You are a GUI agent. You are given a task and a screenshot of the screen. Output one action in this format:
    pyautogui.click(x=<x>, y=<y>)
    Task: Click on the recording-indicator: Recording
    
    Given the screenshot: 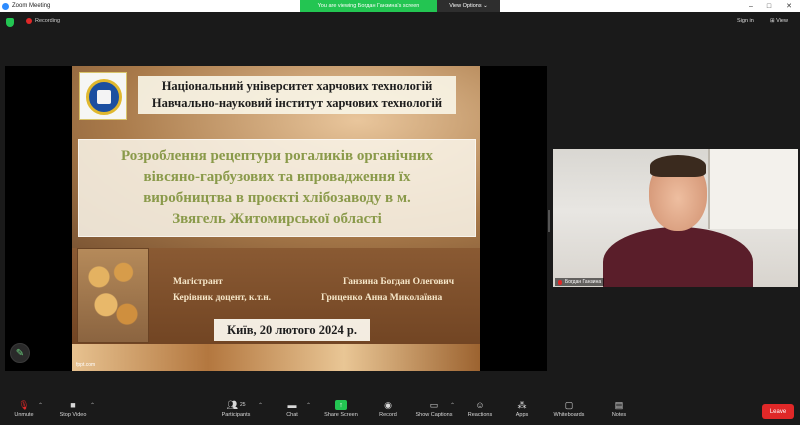 What is the action you would take?
    pyautogui.click(x=43, y=21)
    